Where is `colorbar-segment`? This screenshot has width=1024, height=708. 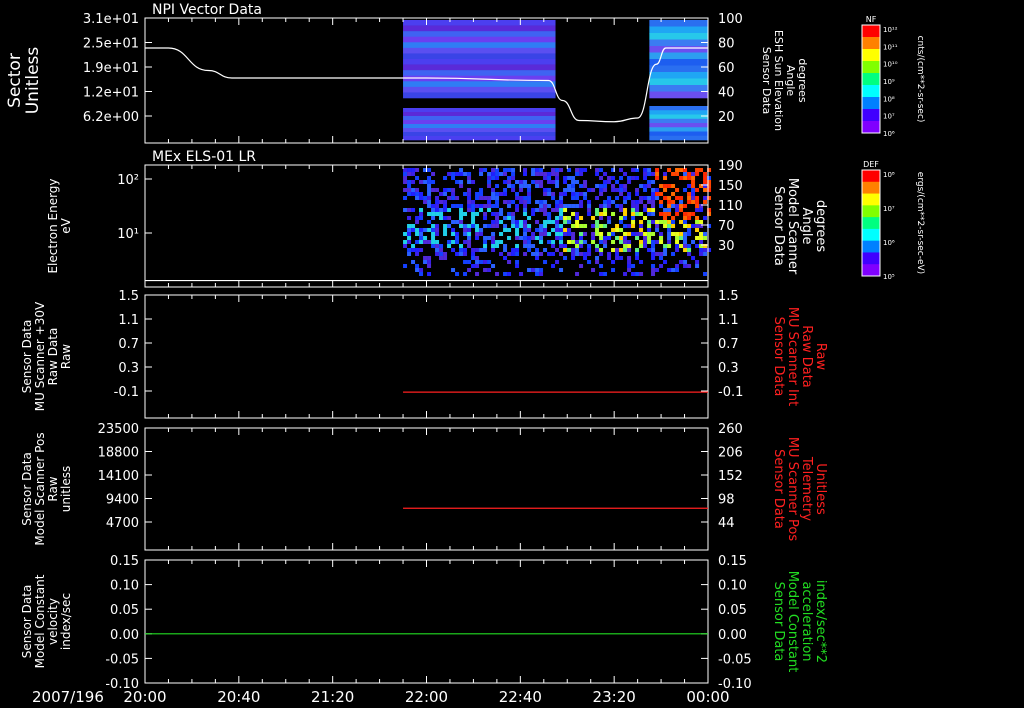
colorbar-segment is located at coordinates (871, 235).